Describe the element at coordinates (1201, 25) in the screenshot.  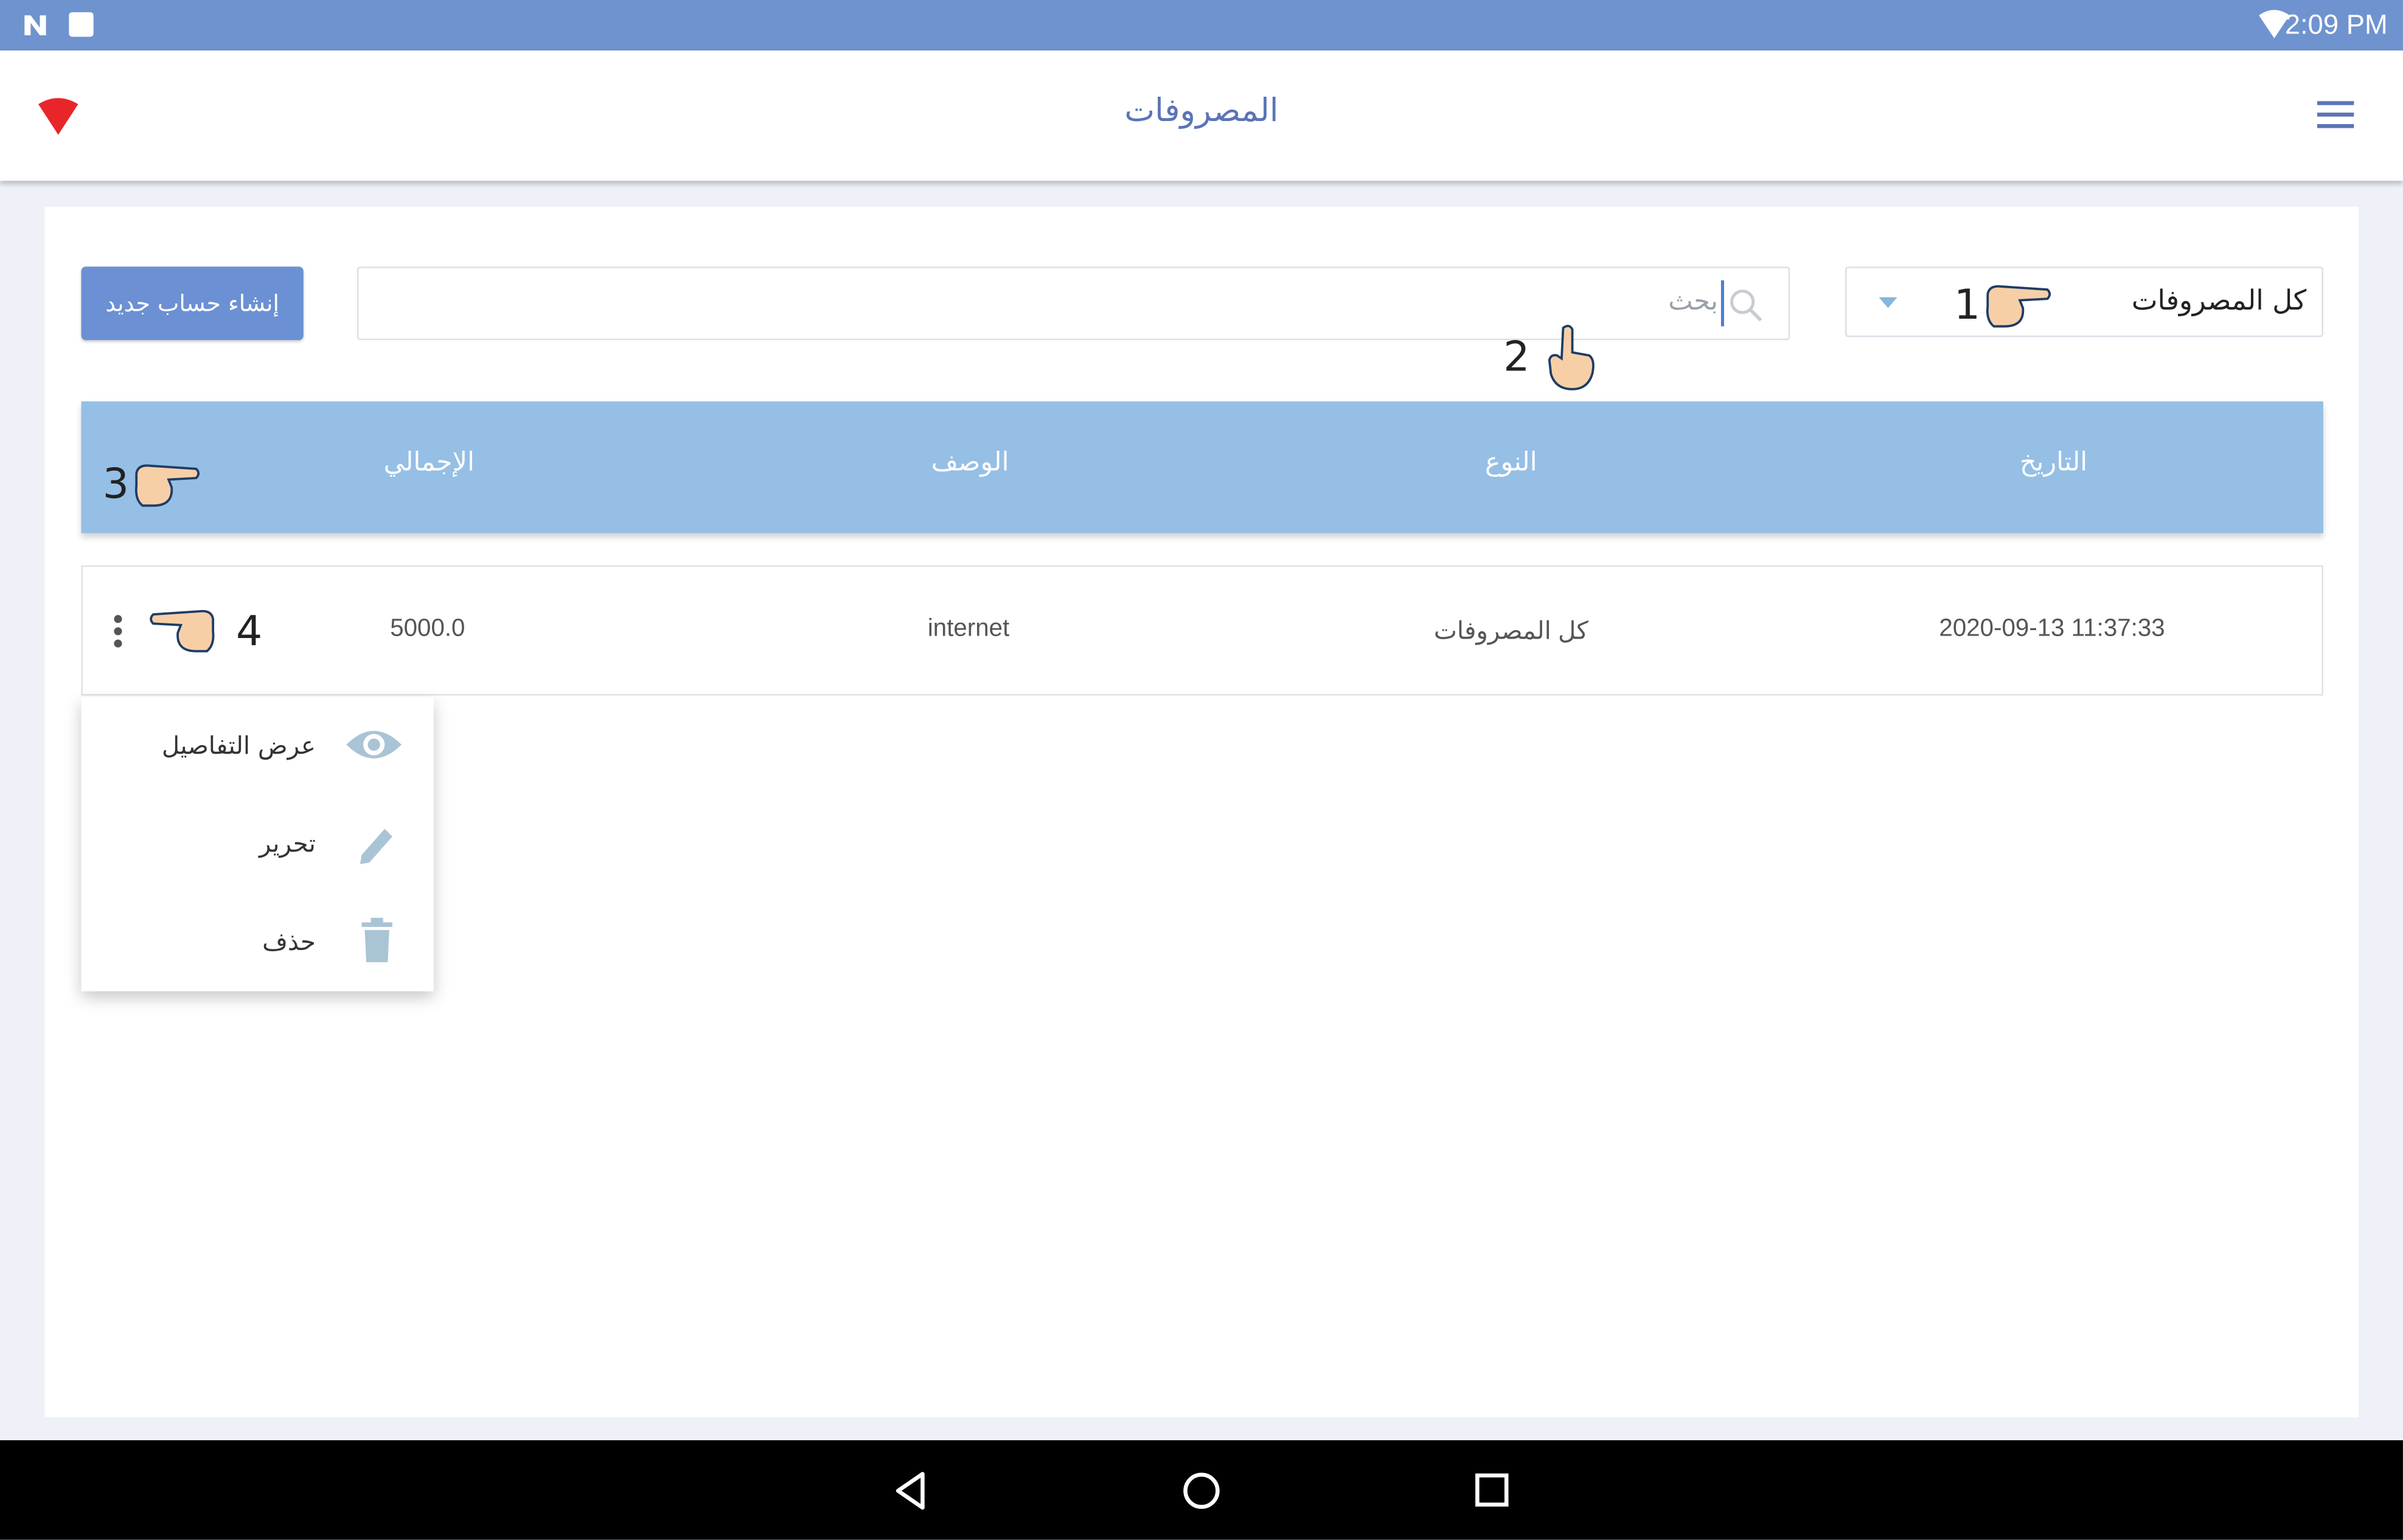
I see `status-bar: 2:09 PM` at that location.